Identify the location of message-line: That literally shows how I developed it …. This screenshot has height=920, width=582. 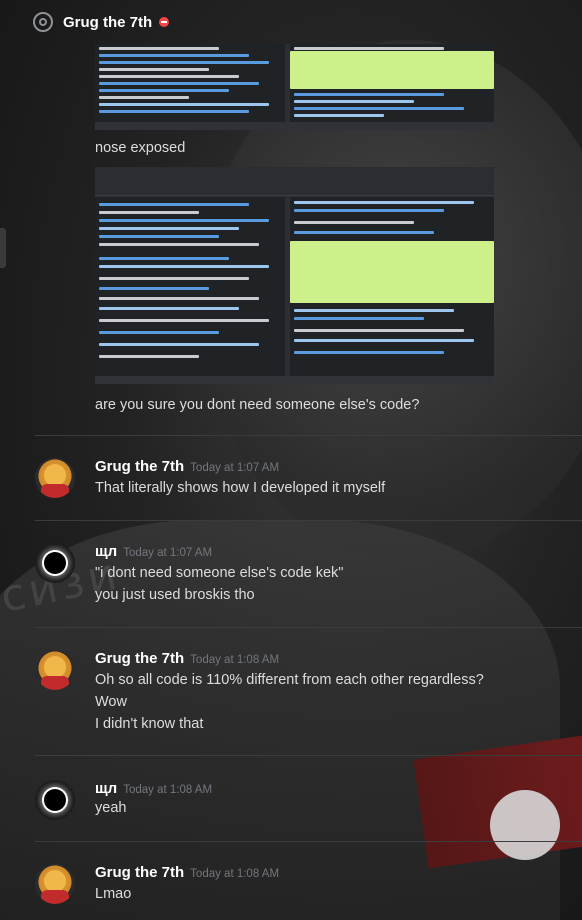
(240, 488).